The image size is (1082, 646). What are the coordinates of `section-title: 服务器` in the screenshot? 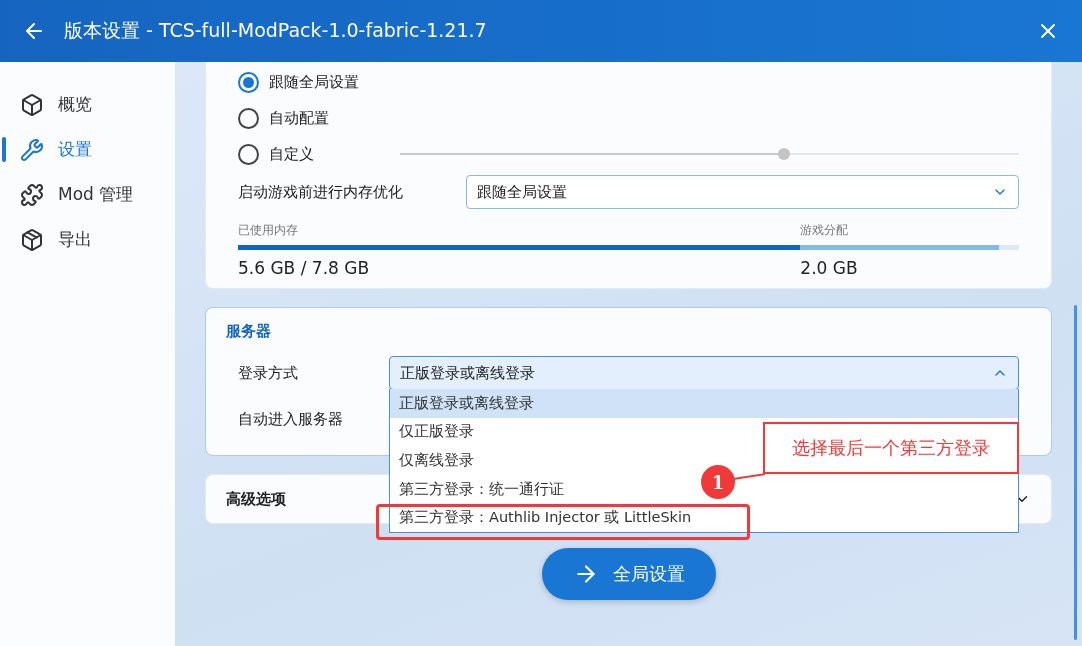 It's located at (249, 331).